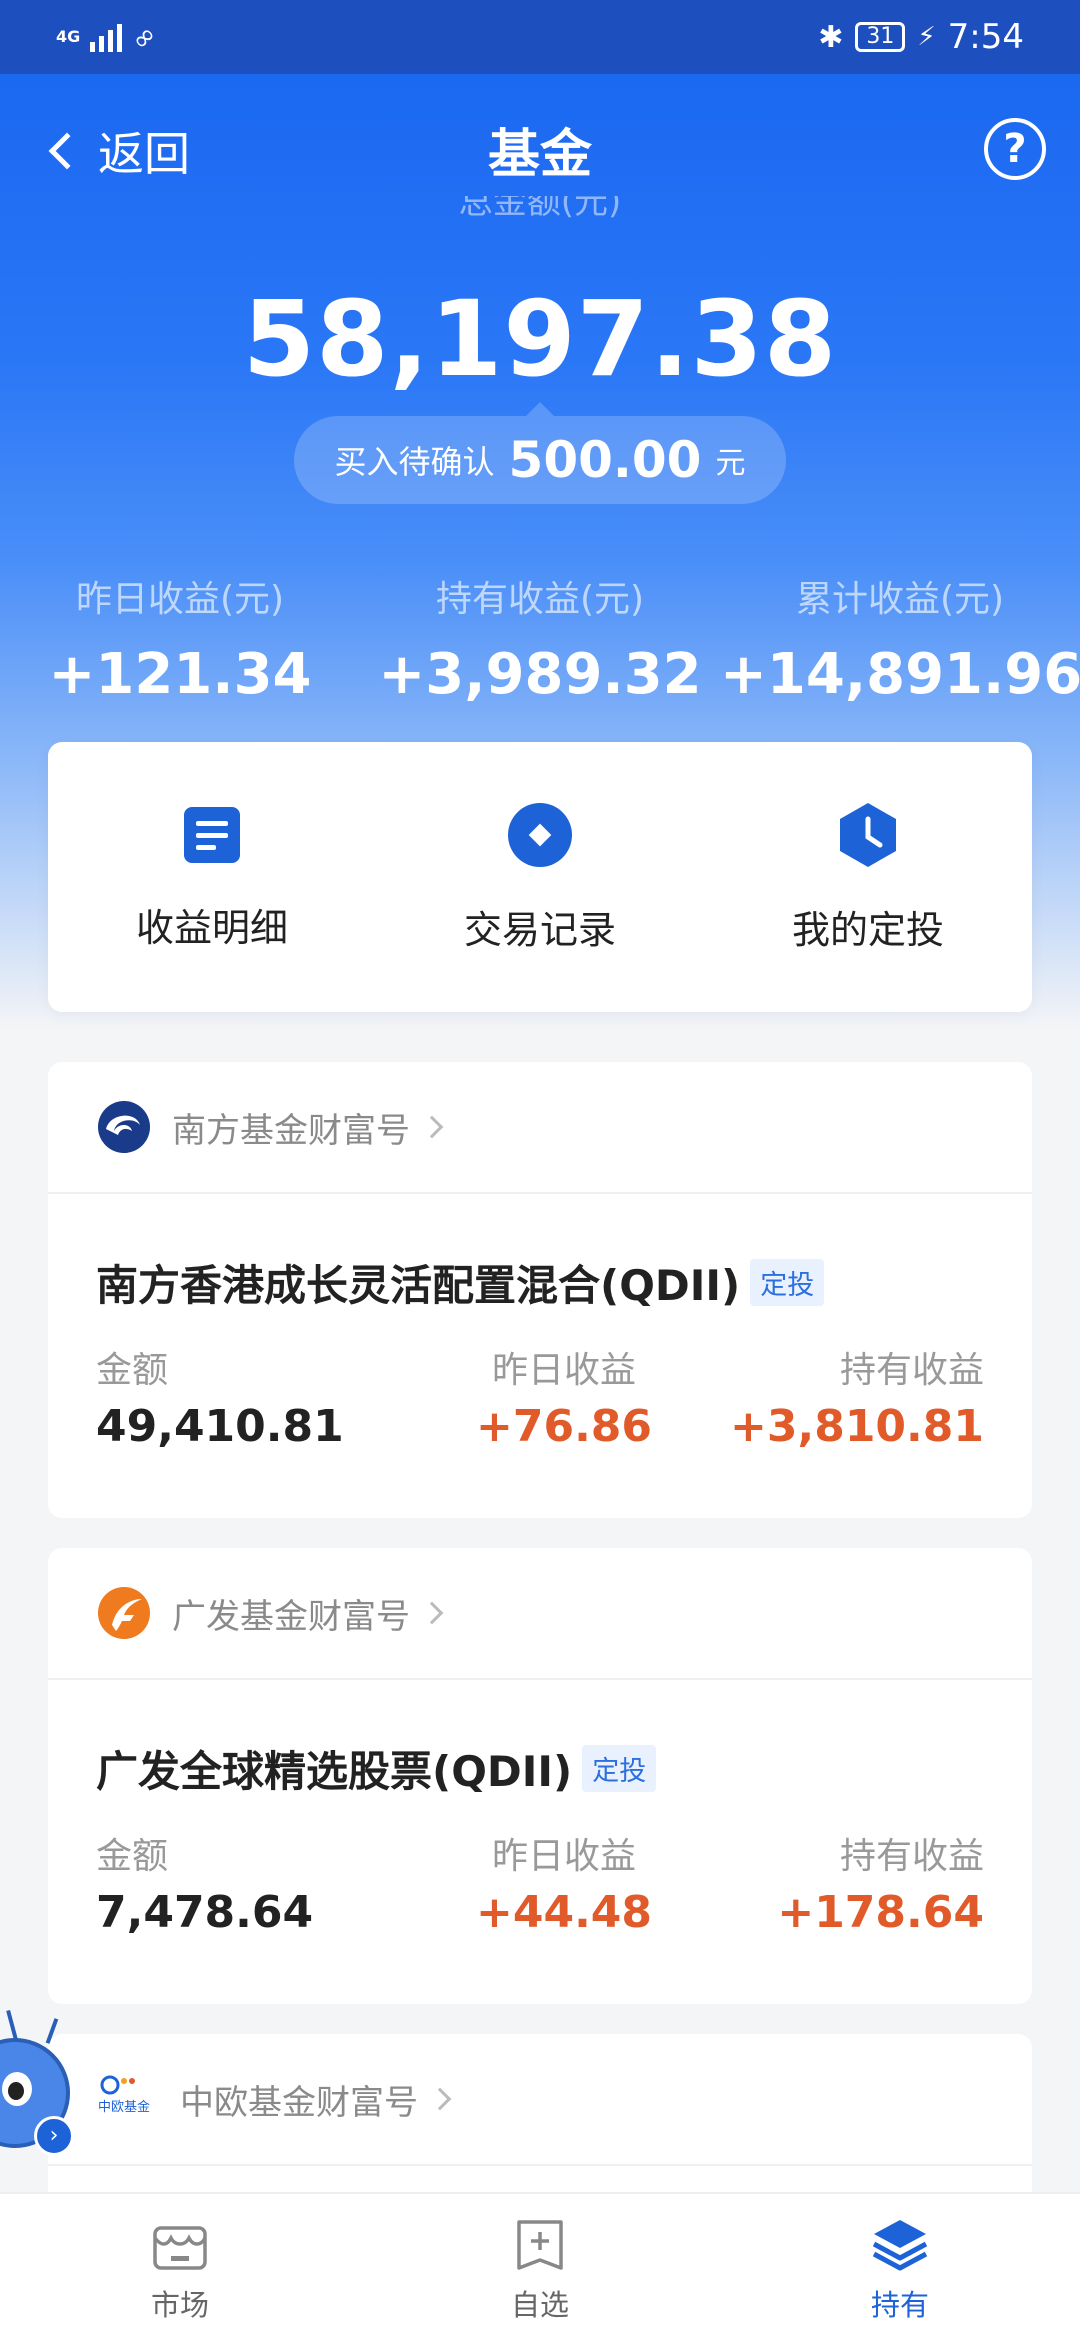 Image resolution: width=1080 pixels, height=2340 pixels. I want to click on stat-value: +14,891.96, so click(900, 674).